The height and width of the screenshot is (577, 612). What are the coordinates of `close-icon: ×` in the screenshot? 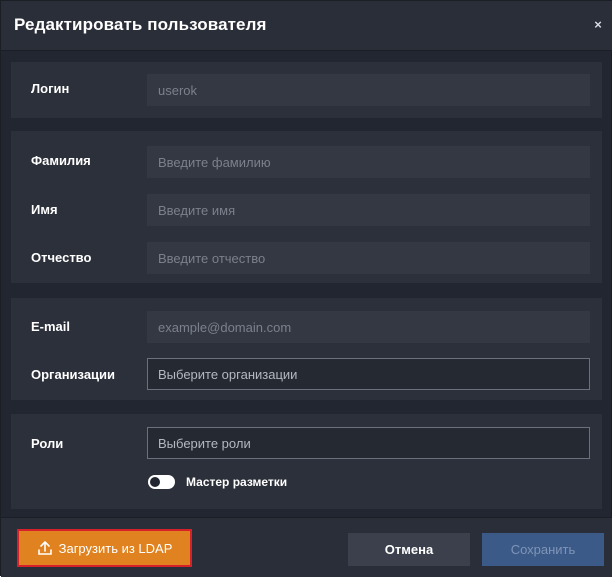 It's located at (598, 24).